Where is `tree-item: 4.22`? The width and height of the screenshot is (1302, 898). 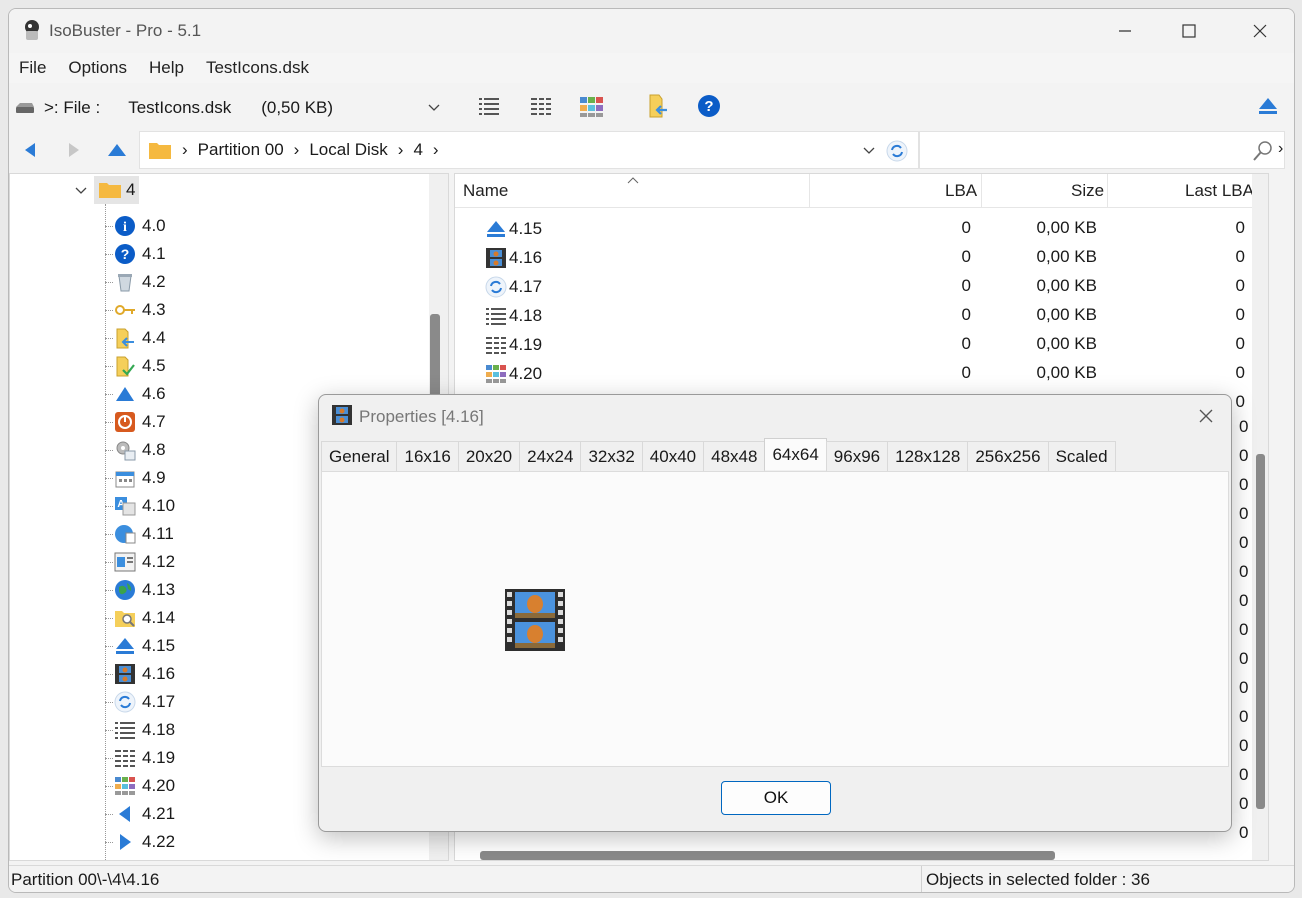 tree-item: 4.22 is located at coordinates (140, 842).